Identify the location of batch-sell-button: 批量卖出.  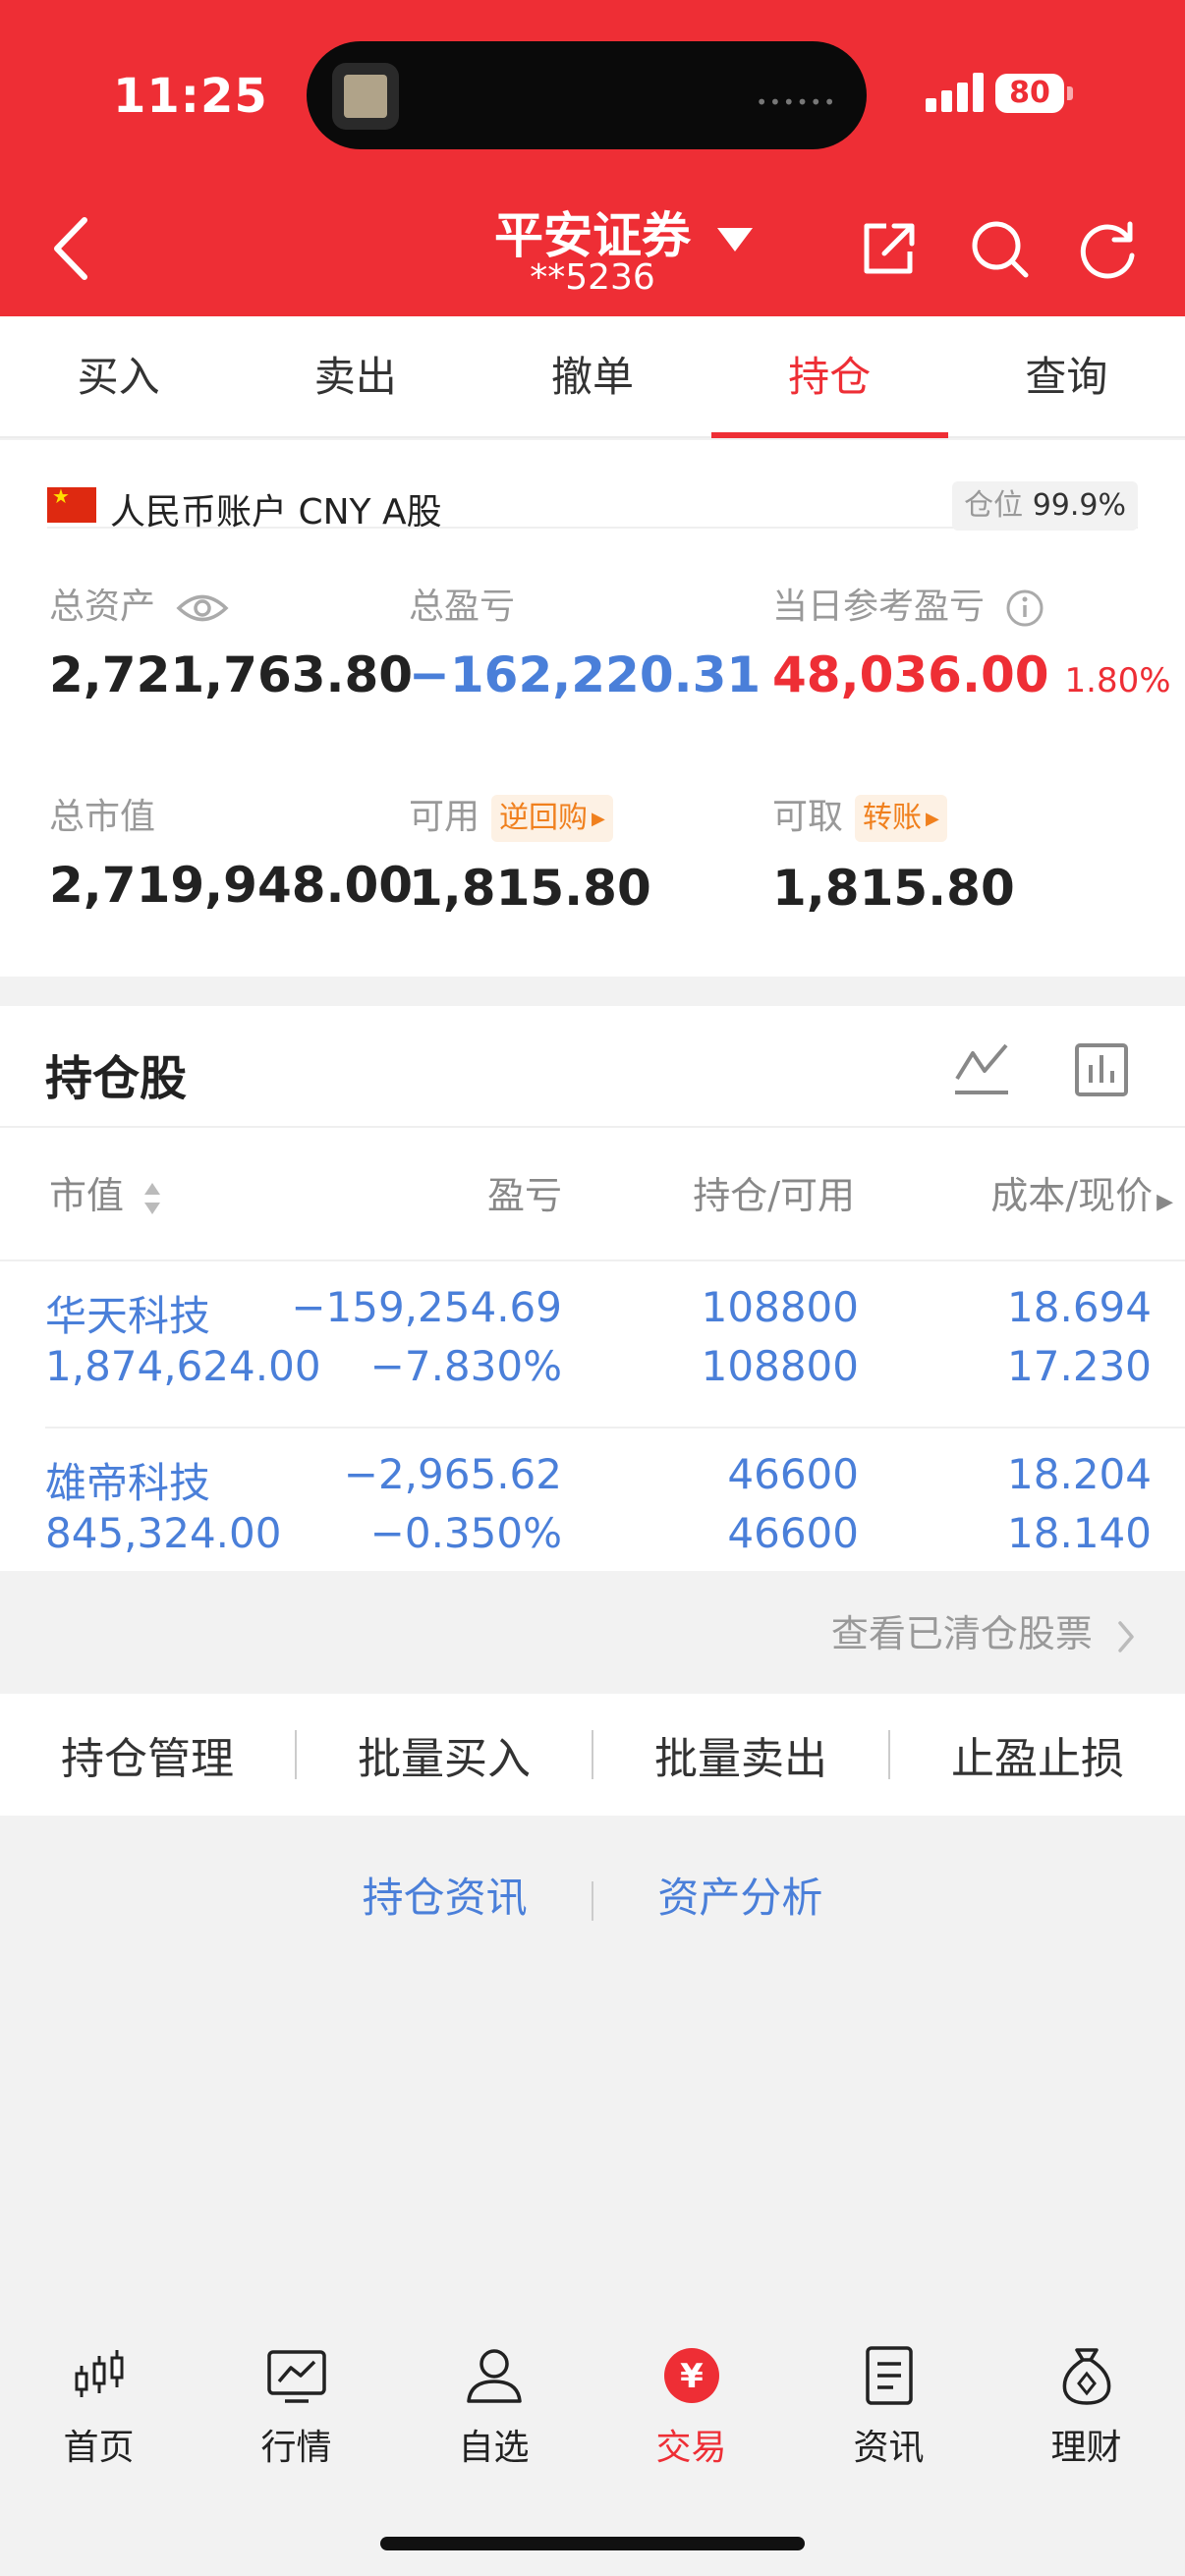
(741, 1754).